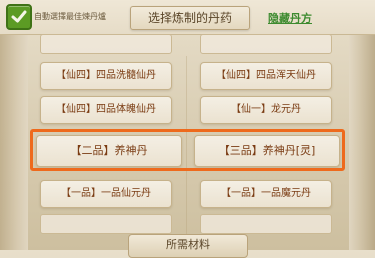 The height and width of the screenshot is (258, 375). What do you see at coordinates (266, 110) in the screenshot?
I see `pill-button-right-2: 【仙一】龙元丹` at bounding box center [266, 110].